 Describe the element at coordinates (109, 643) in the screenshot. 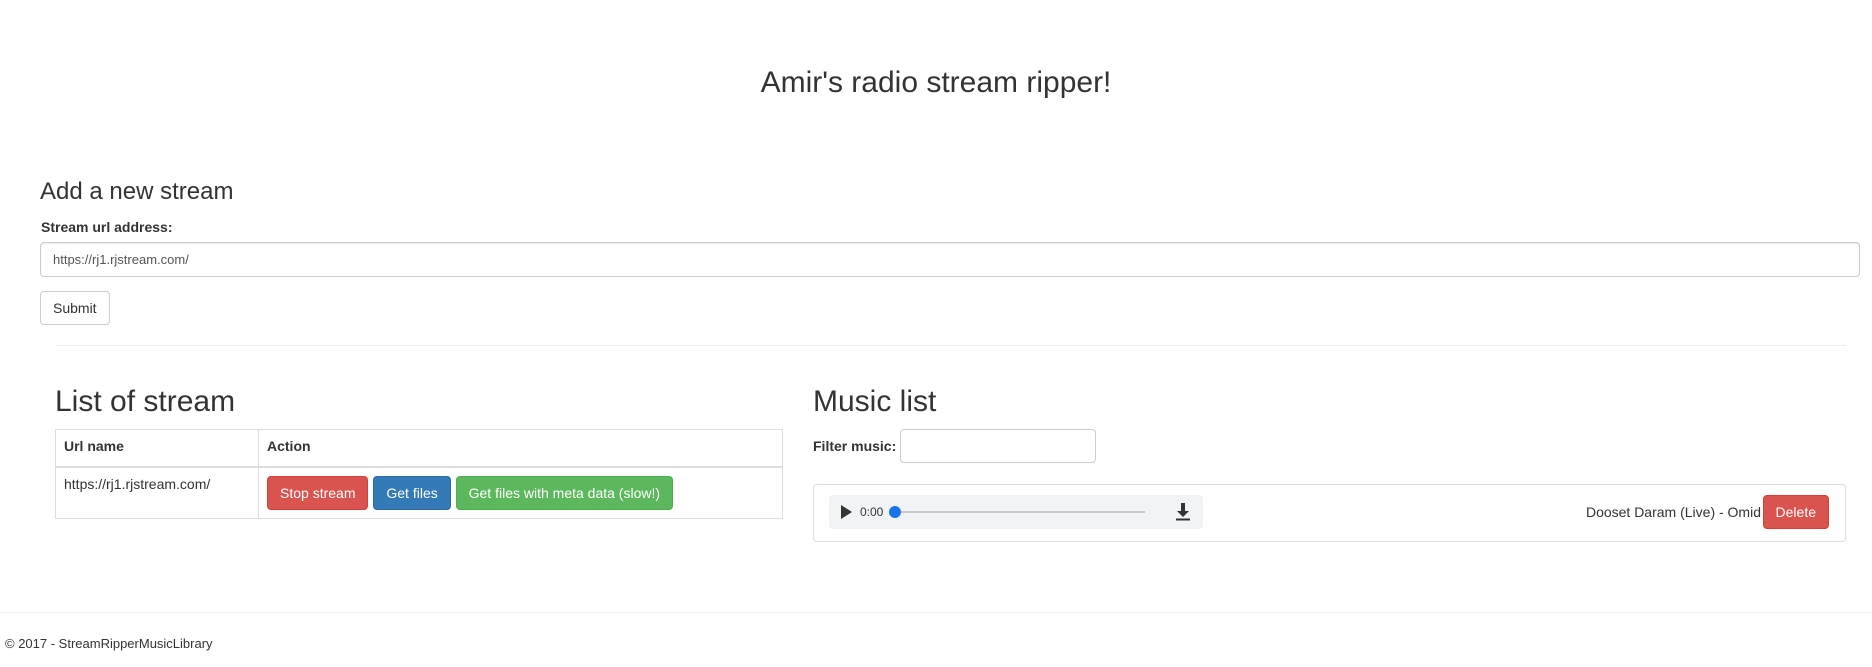

I see `footer-copyright: © 2017 - StreamRipperMusicLibrary` at that location.